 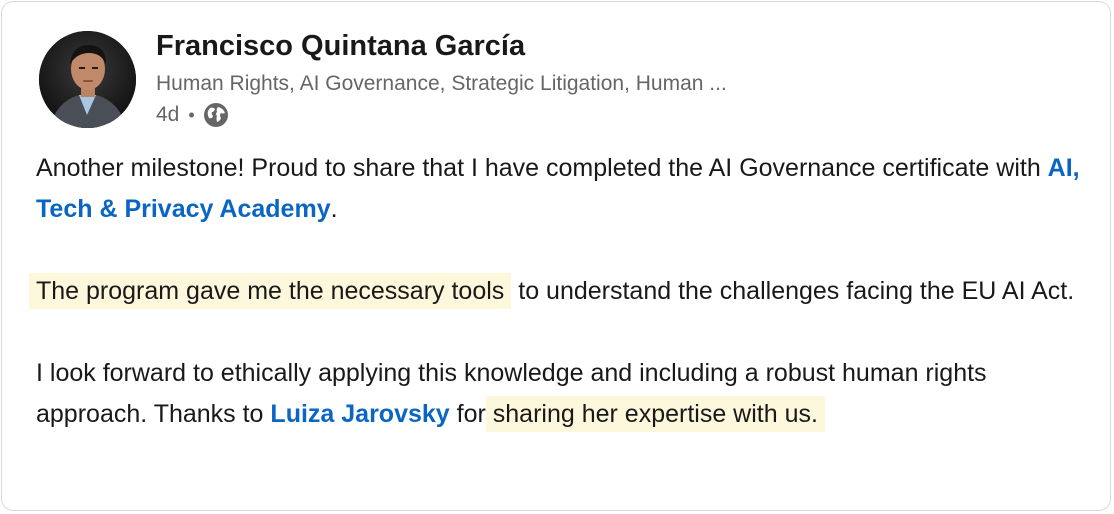 What do you see at coordinates (658, 414) in the screenshot?
I see `highlighted-text: sharing her expertise with us.` at bounding box center [658, 414].